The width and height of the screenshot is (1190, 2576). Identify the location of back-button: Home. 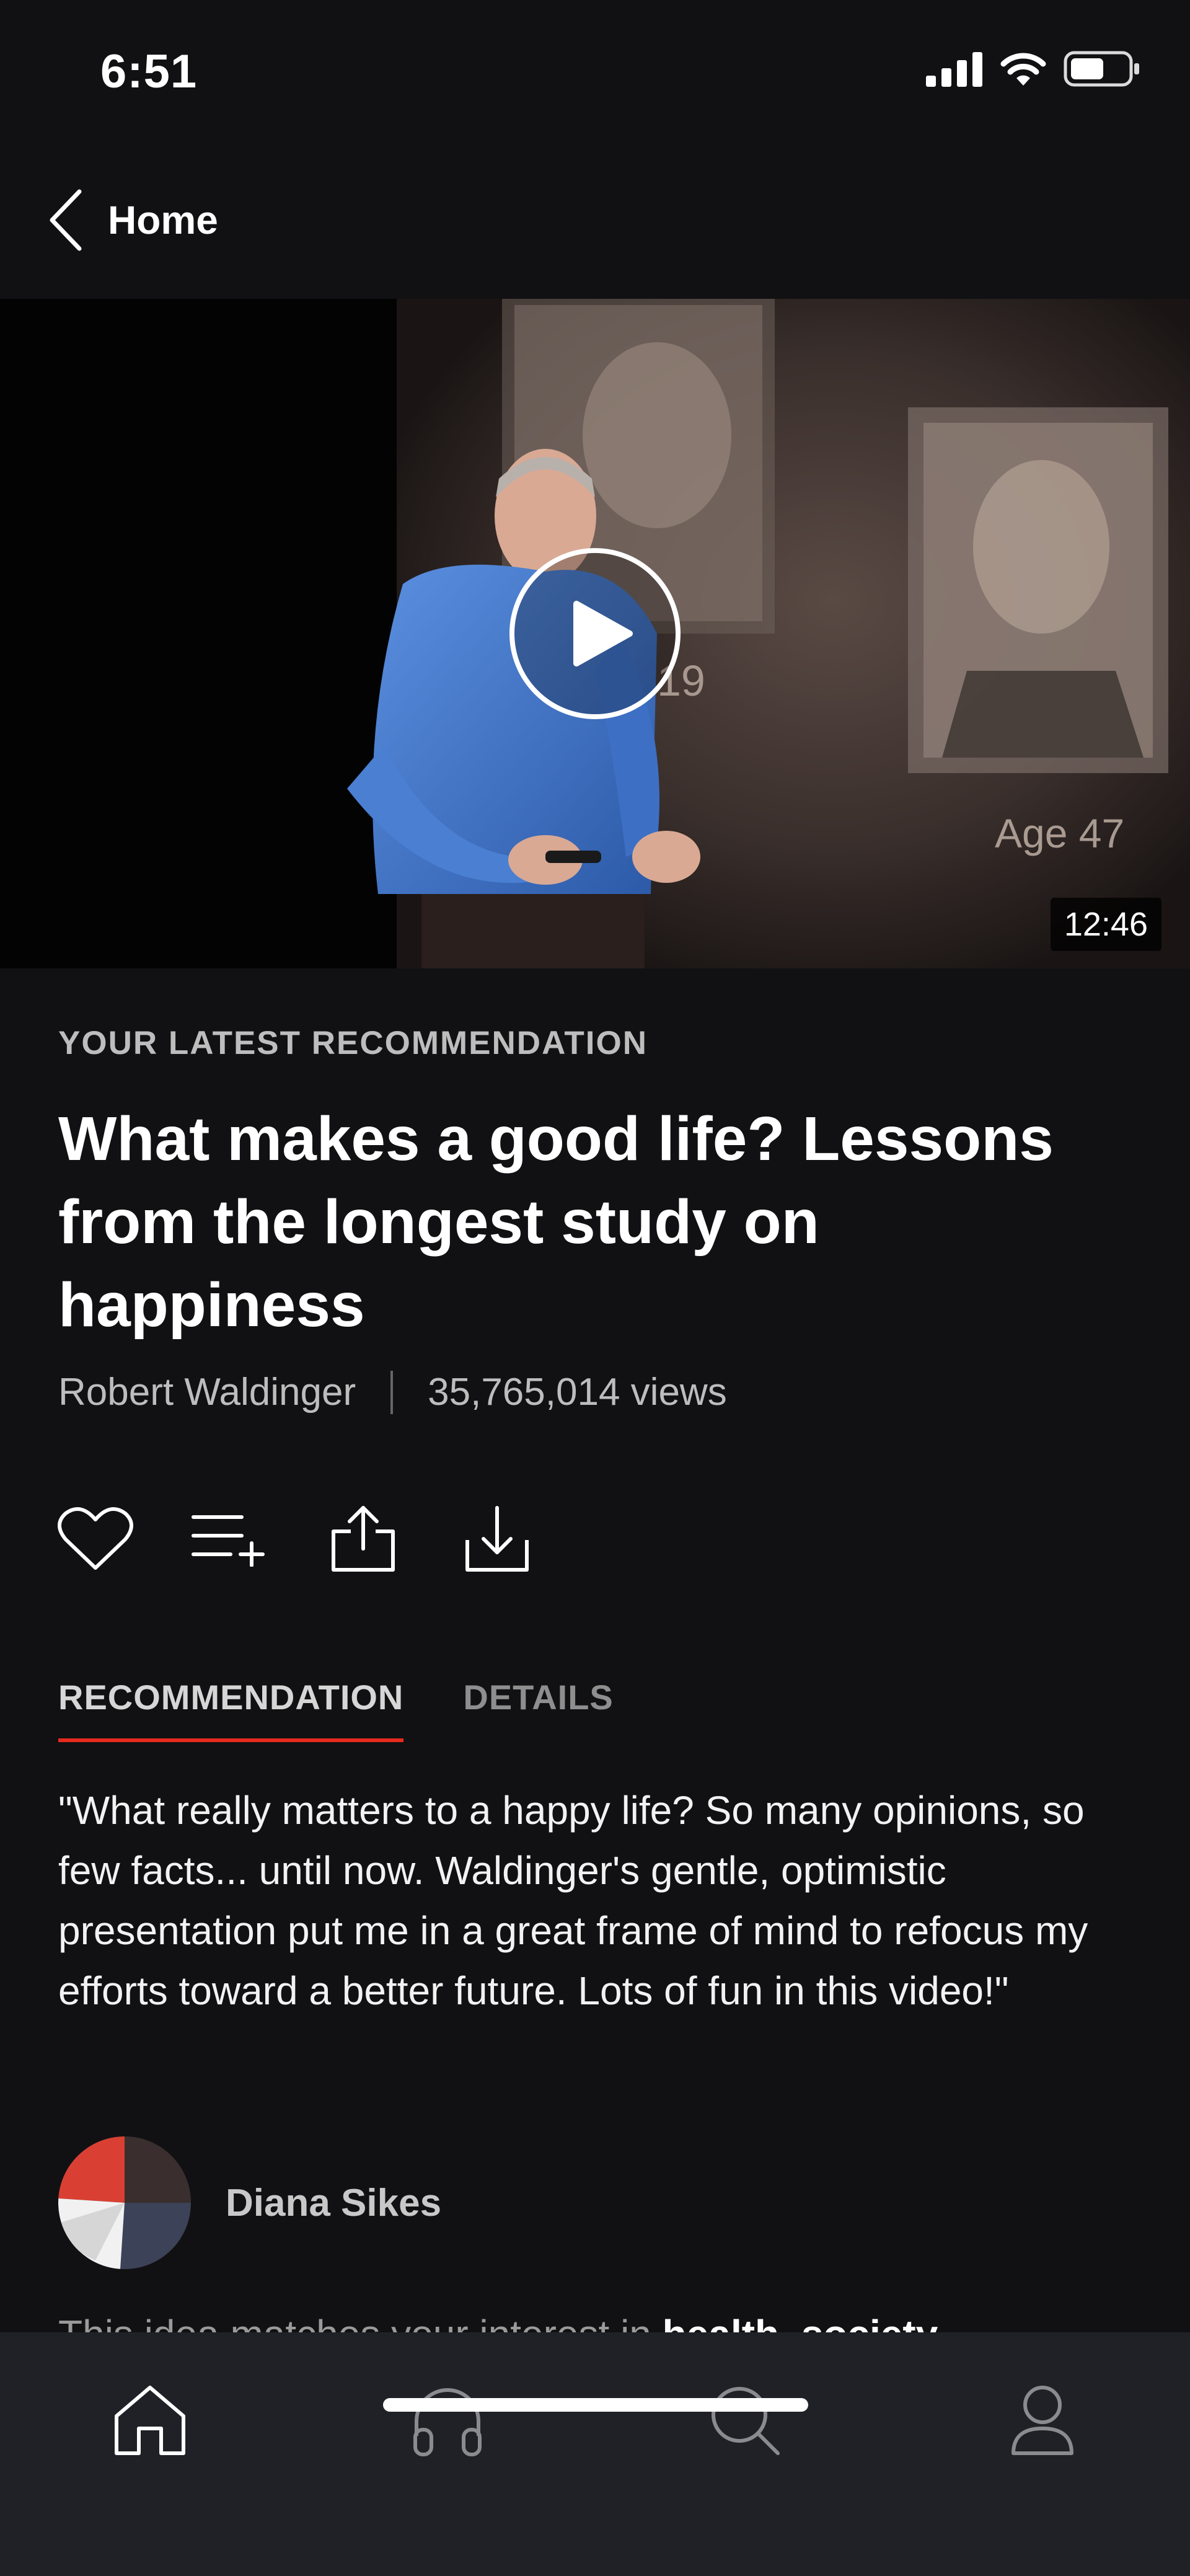
(132, 220).